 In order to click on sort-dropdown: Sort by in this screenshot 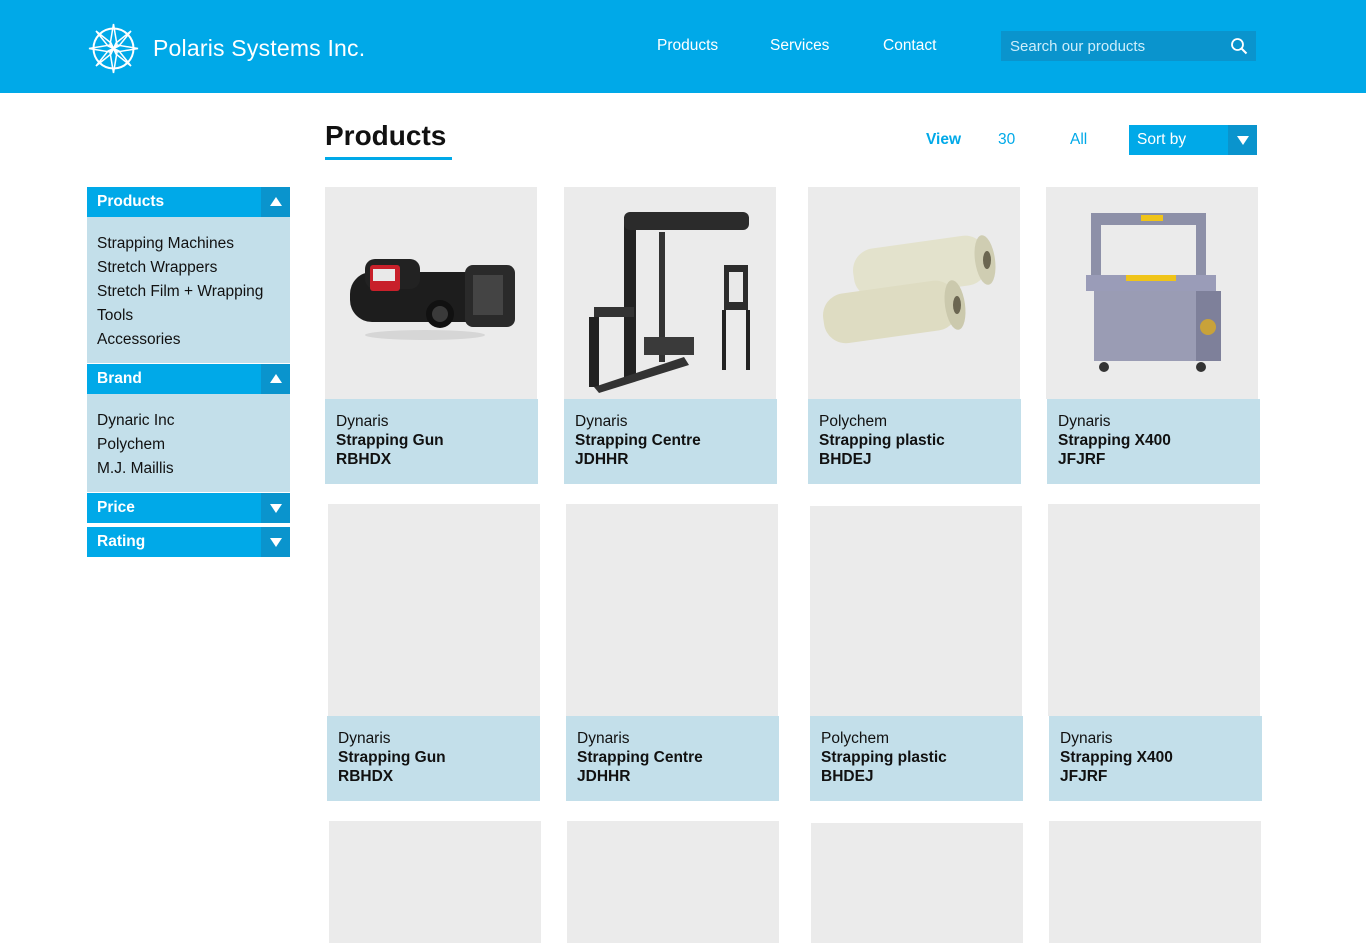, I will do `click(1193, 140)`.